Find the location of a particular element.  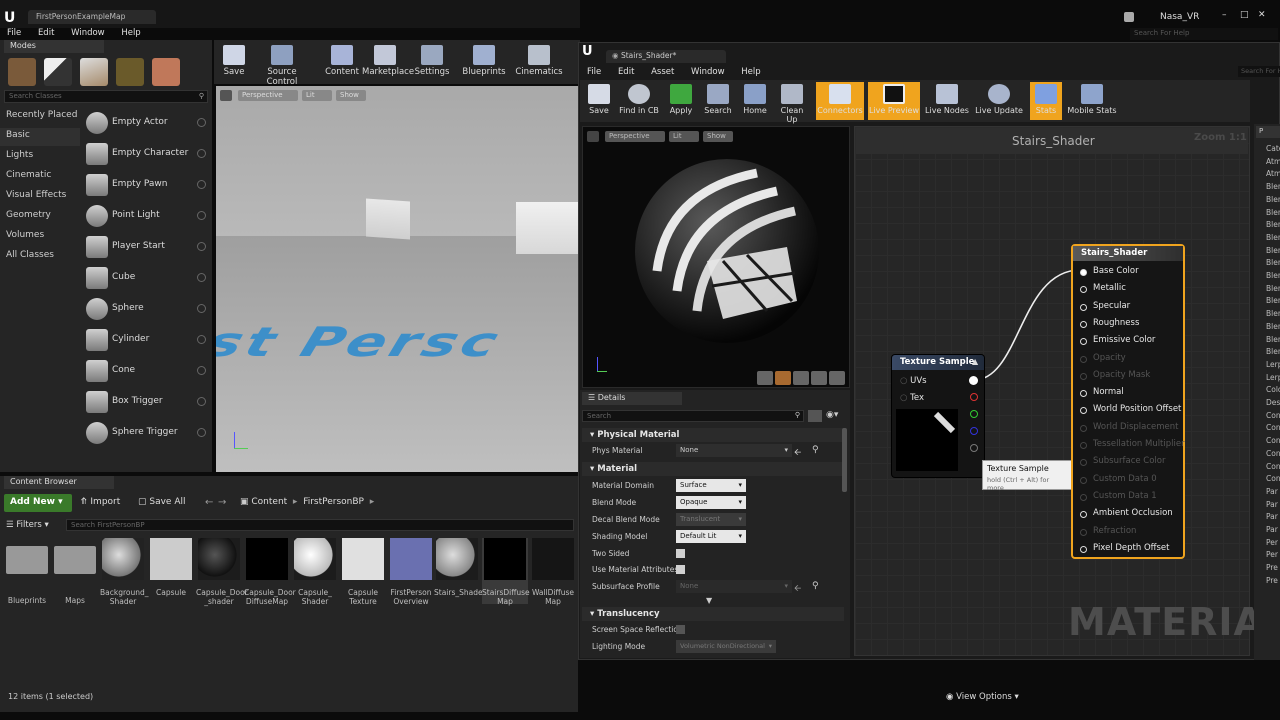

filters-button: ☰ Filters ▾ is located at coordinates (27, 525).